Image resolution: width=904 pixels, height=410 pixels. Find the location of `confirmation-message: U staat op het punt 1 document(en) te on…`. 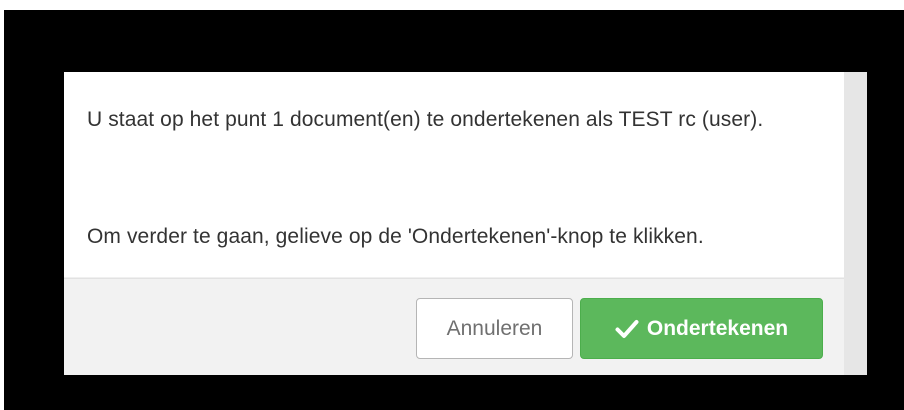

confirmation-message: U staat op het punt 1 document(en) te on… is located at coordinates (425, 119).